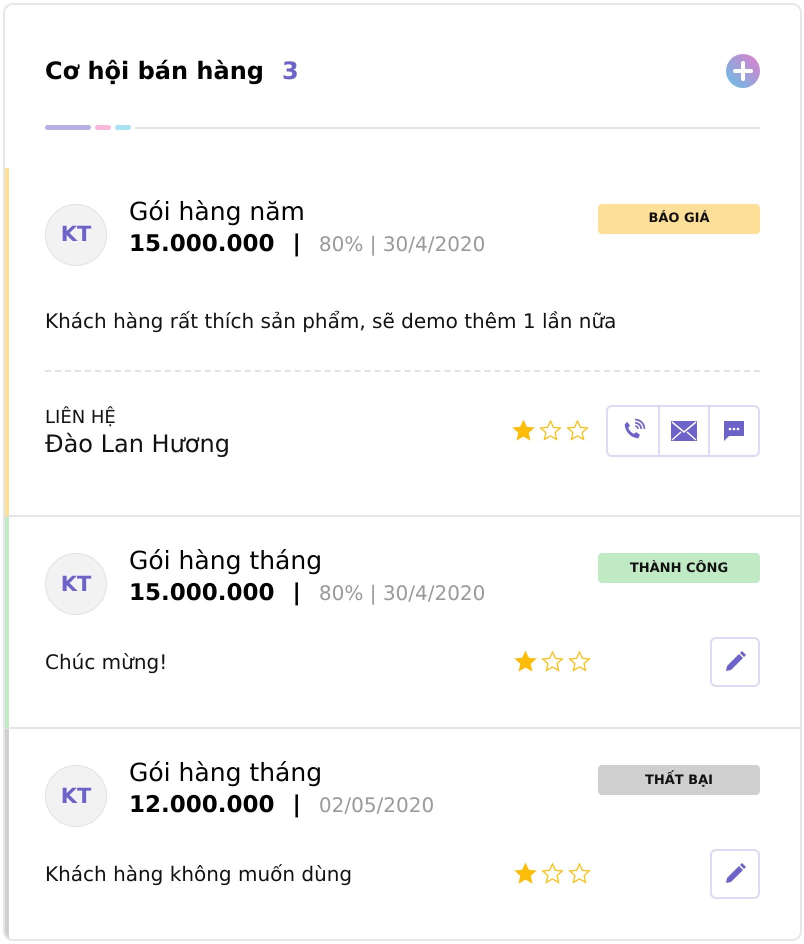 This screenshot has width=804, height=944. Describe the element at coordinates (290, 71) in the screenshot. I see `count-label: 3` at that location.